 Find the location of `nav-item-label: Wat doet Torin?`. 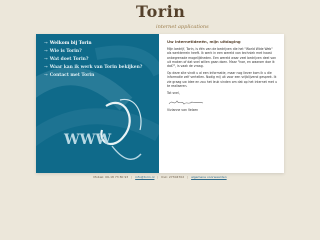

nav-item-label: Wat doet Torin? is located at coordinates (69, 59).